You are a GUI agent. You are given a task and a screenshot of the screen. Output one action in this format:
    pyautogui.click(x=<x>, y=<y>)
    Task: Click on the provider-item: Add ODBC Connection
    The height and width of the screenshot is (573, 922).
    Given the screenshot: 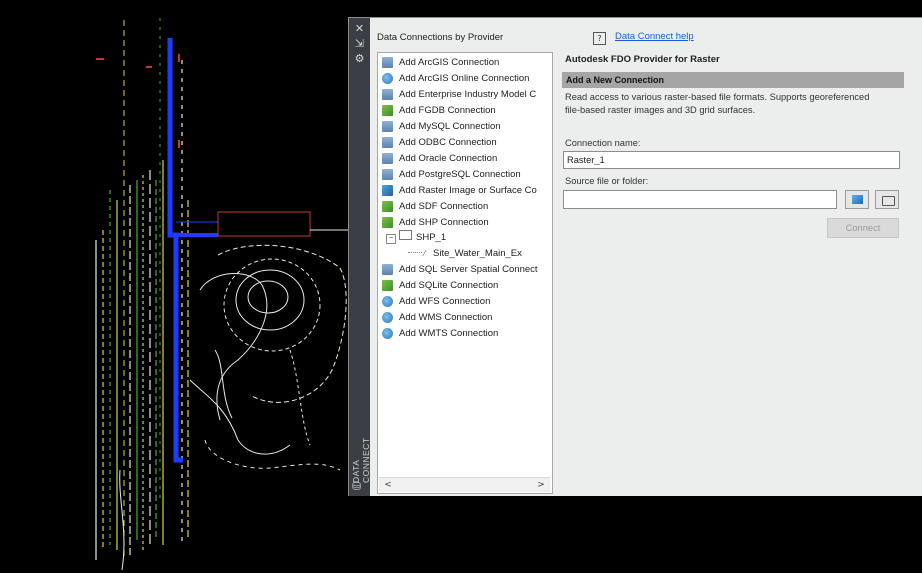 What is the action you would take?
    pyautogui.click(x=439, y=142)
    